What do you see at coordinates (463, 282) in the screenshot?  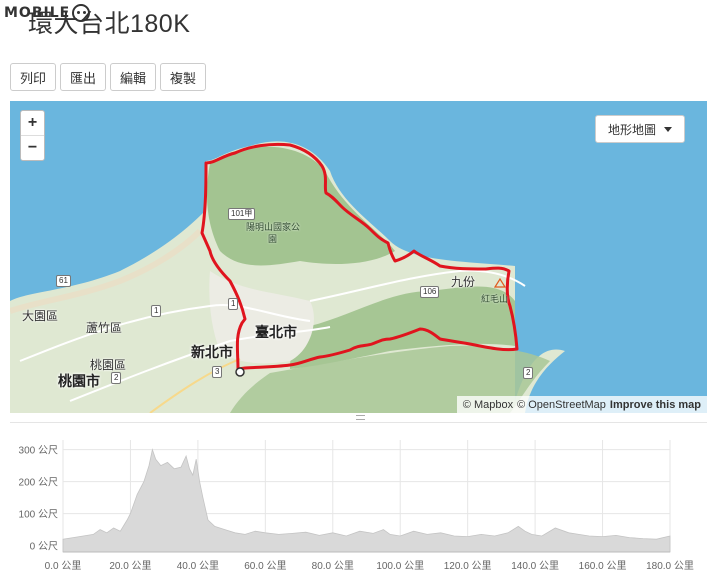 I see `map-label-jiufen: 九份` at bounding box center [463, 282].